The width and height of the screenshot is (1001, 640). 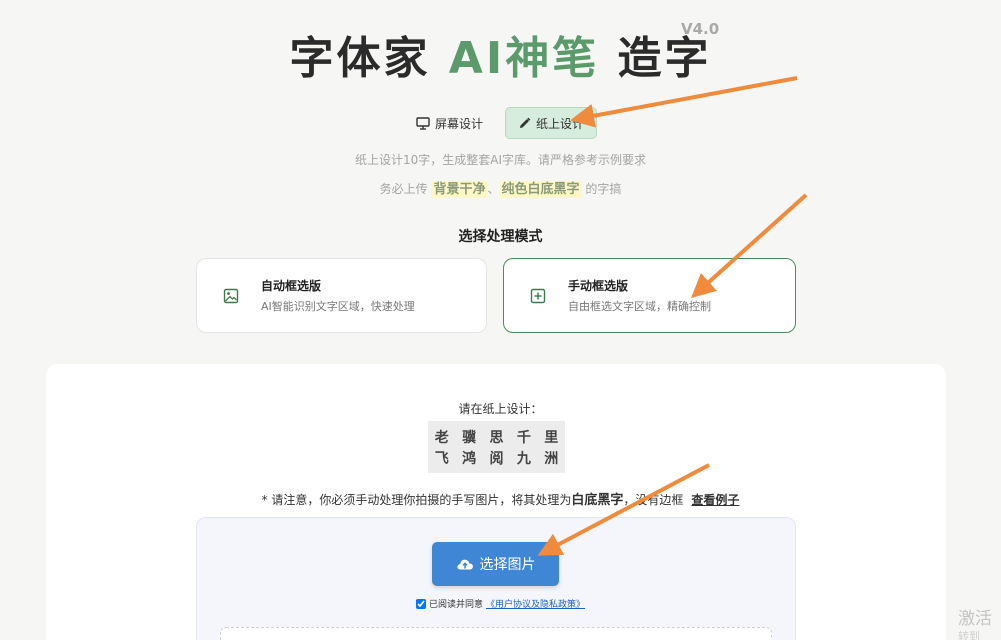 I want to click on agree-label: 已阅读并同意, so click(x=455, y=605).